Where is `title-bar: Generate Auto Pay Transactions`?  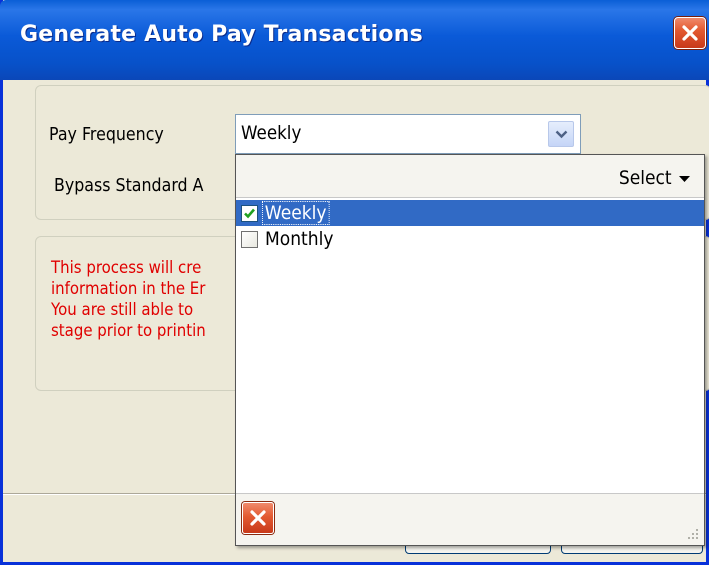
title-bar: Generate Auto Pay Transactions is located at coordinates (354, 40).